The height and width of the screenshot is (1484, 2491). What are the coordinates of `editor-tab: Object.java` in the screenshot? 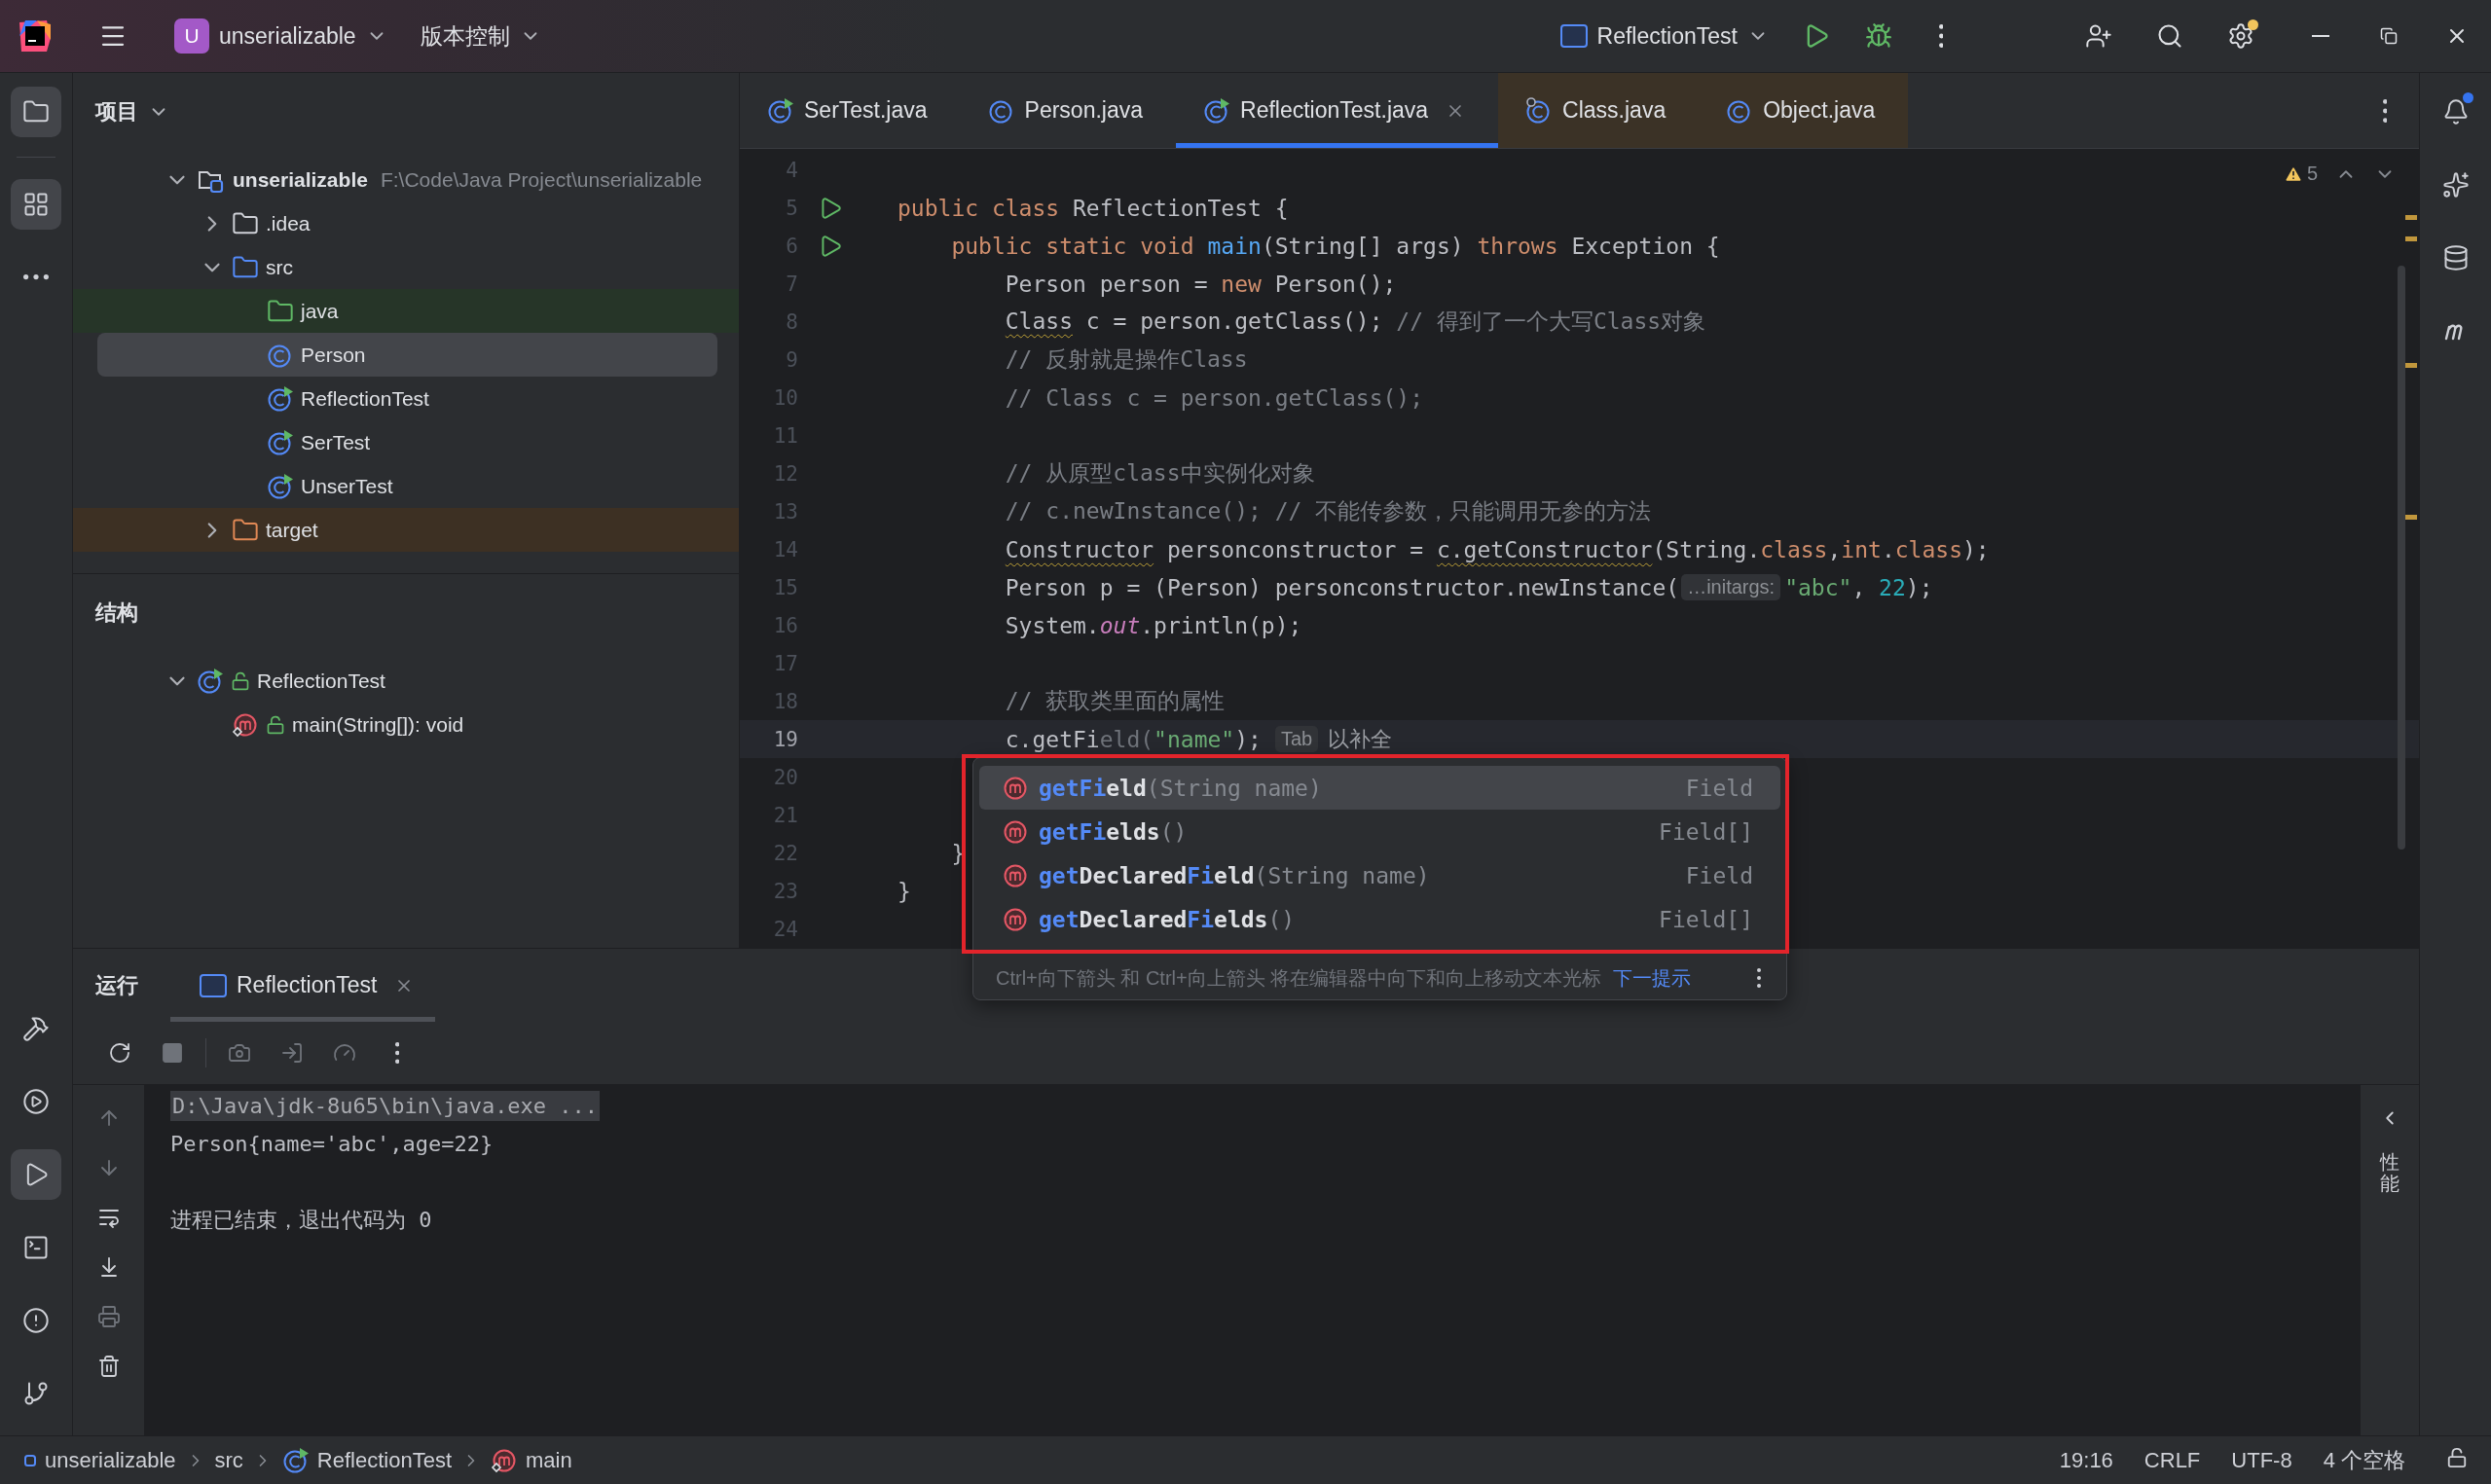 It's located at (1804, 111).